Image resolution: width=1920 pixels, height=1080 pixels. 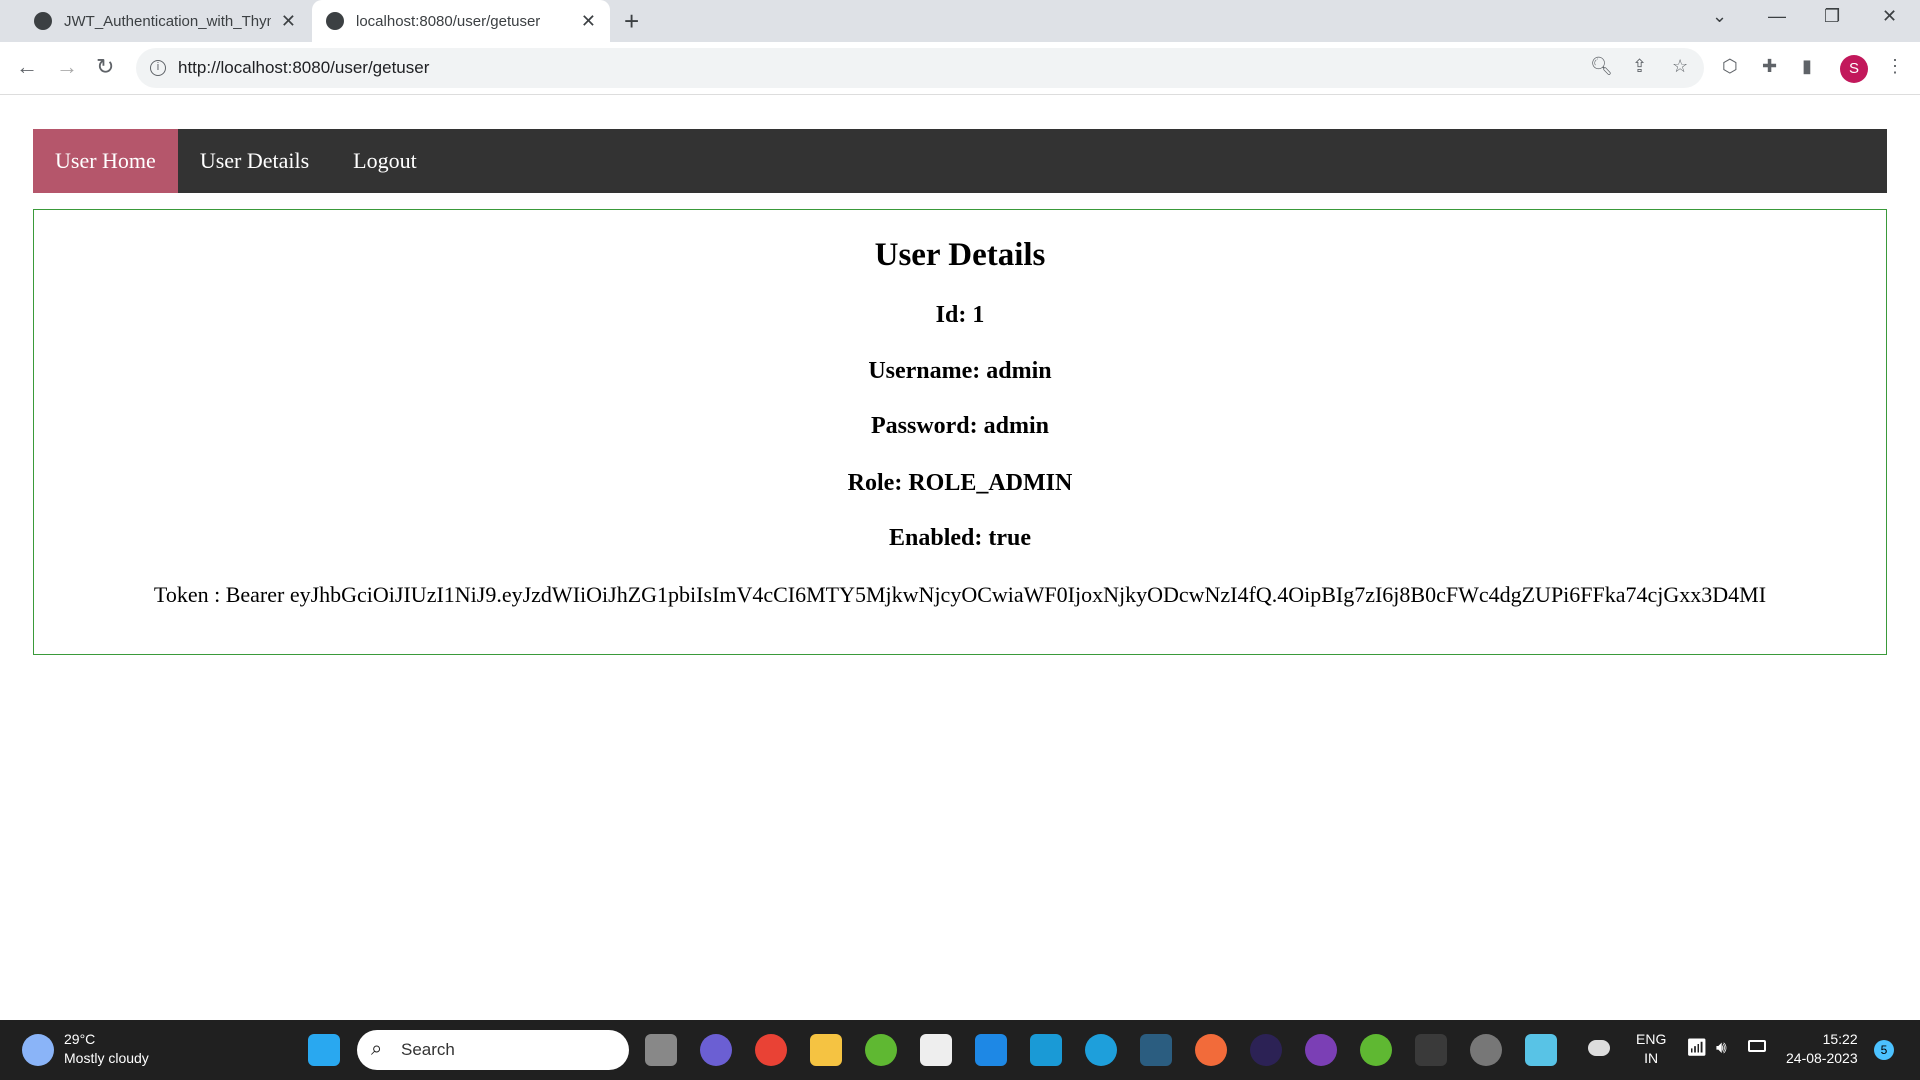 I want to click on task-view-icon, so click(x=661, y=1050).